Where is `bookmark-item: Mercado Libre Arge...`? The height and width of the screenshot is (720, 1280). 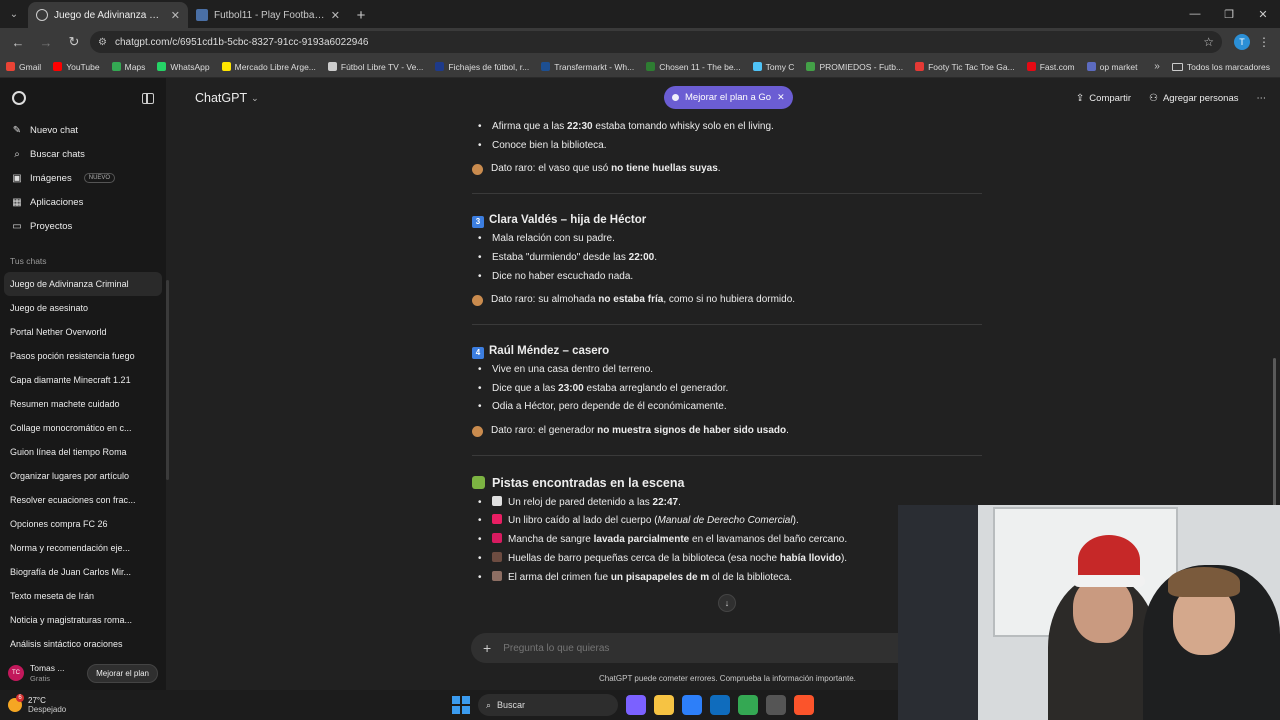 bookmark-item: Mercado Libre Arge... is located at coordinates (268, 67).